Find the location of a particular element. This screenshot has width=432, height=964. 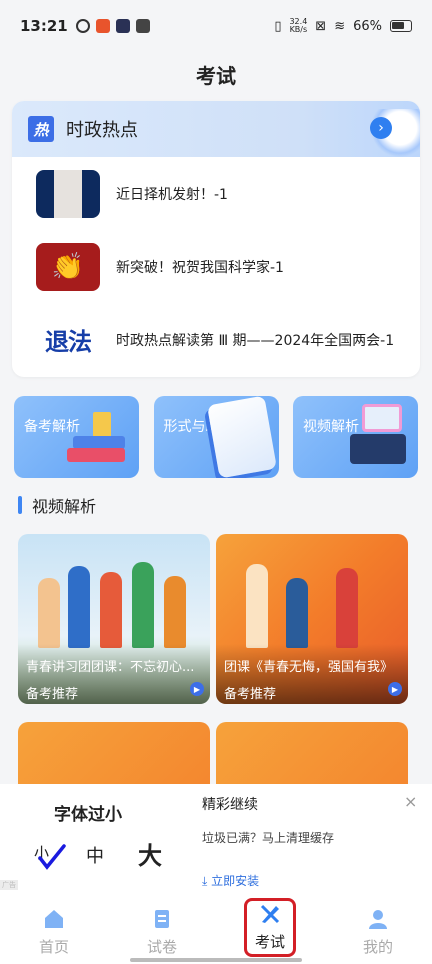

battery-percent: 66% is located at coordinates (367, 26).